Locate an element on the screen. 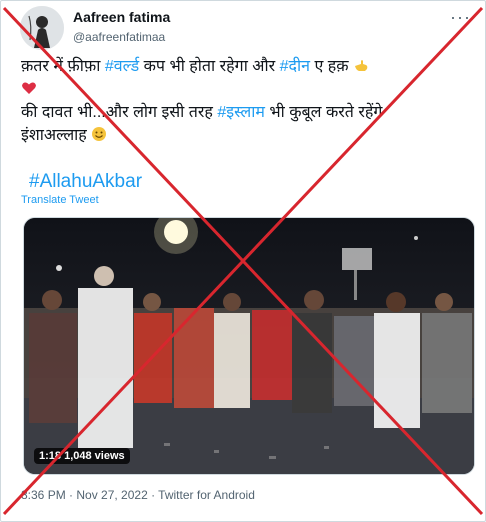  hashtag-world: #वर्ल्ड is located at coordinates (122, 66).